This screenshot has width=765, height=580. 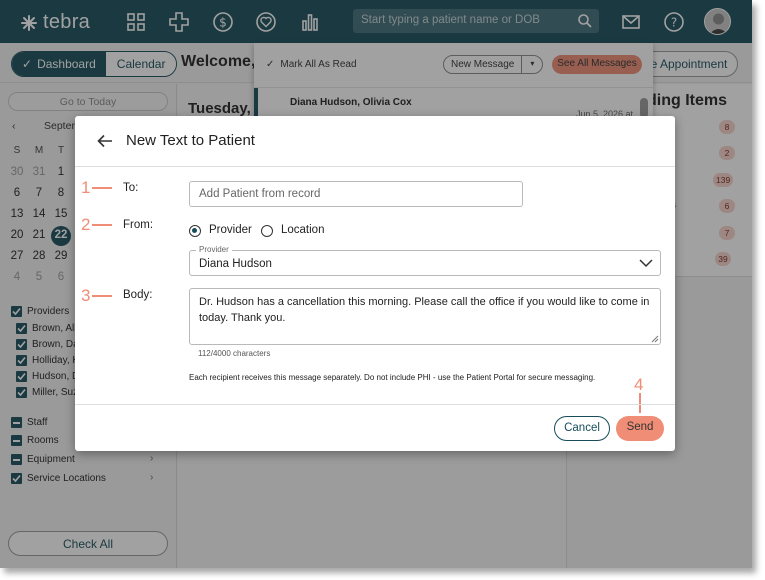 What do you see at coordinates (646, 263) in the screenshot?
I see `chevron-down-icon` at bounding box center [646, 263].